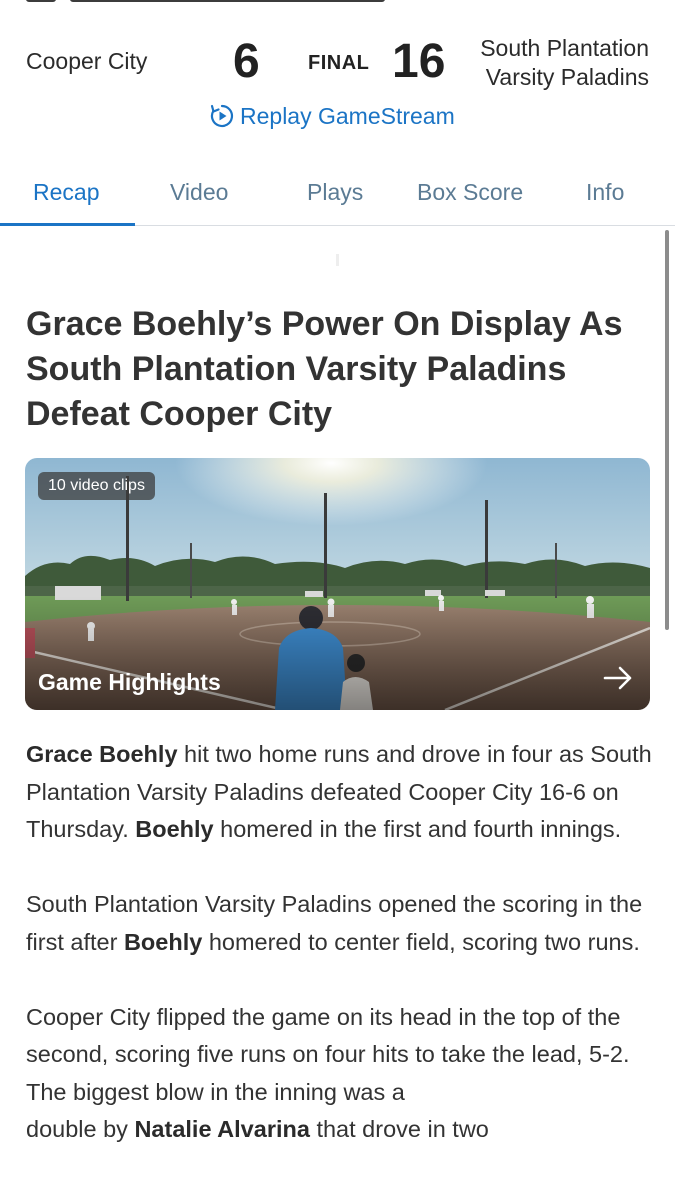  What do you see at coordinates (667, 430) in the screenshot?
I see `scrollbar` at bounding box center [667, 430].